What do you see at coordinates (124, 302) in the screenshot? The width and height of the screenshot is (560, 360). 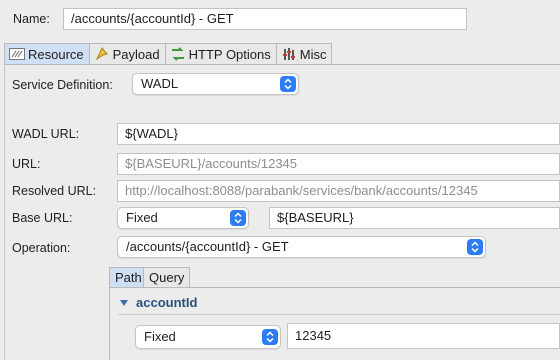 I see `disclosure-down-icon` at bounding box center [124, 302].